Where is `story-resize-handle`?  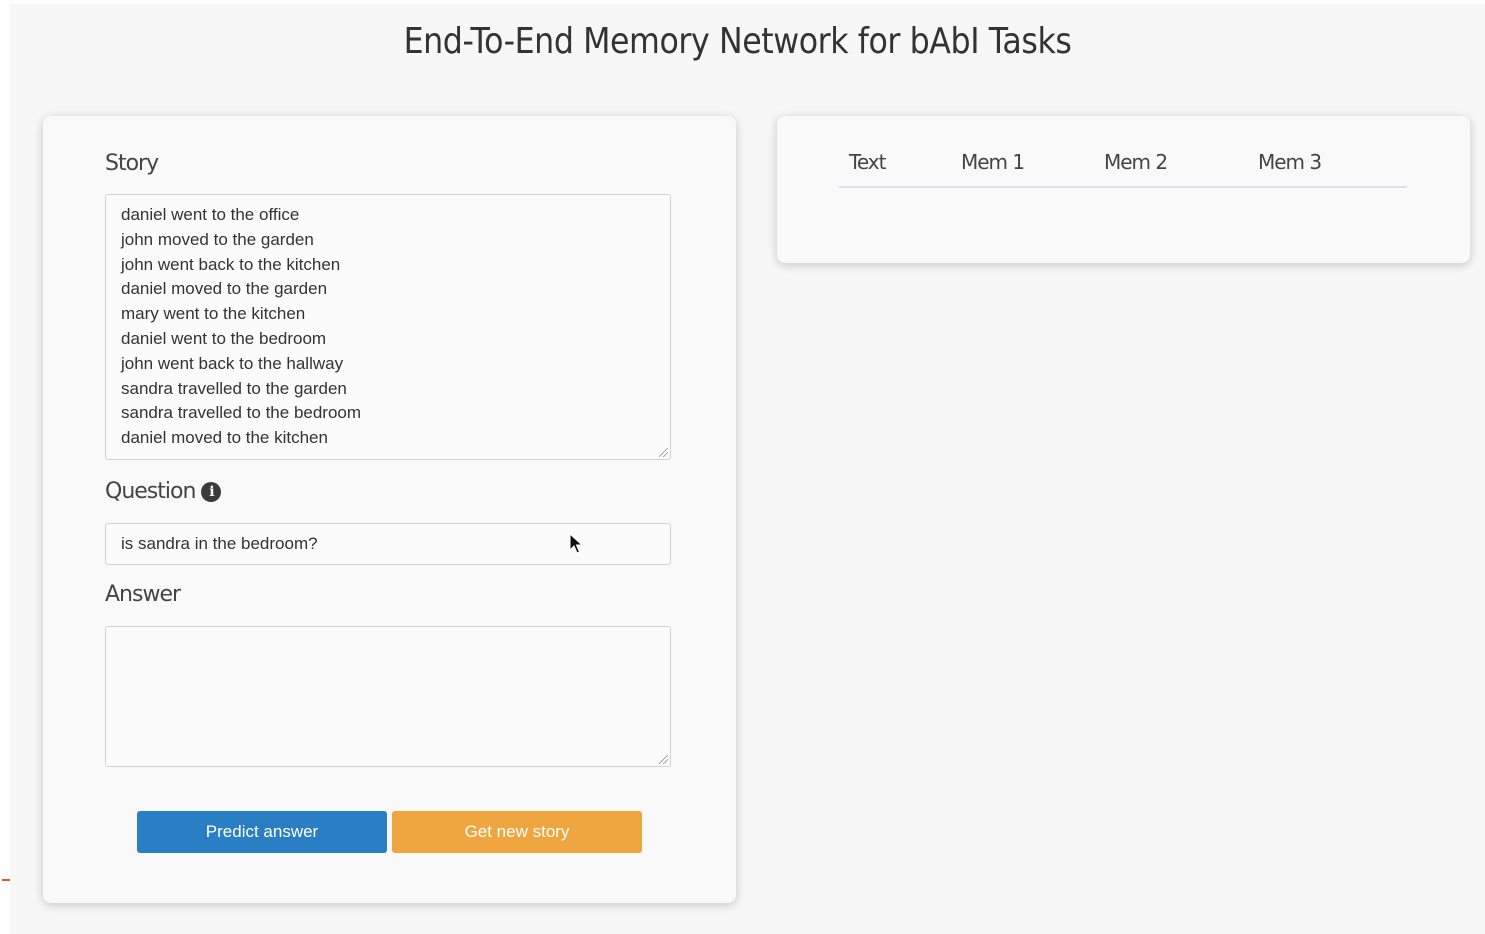
story-resize-handle is located at coordinates (663, 452).